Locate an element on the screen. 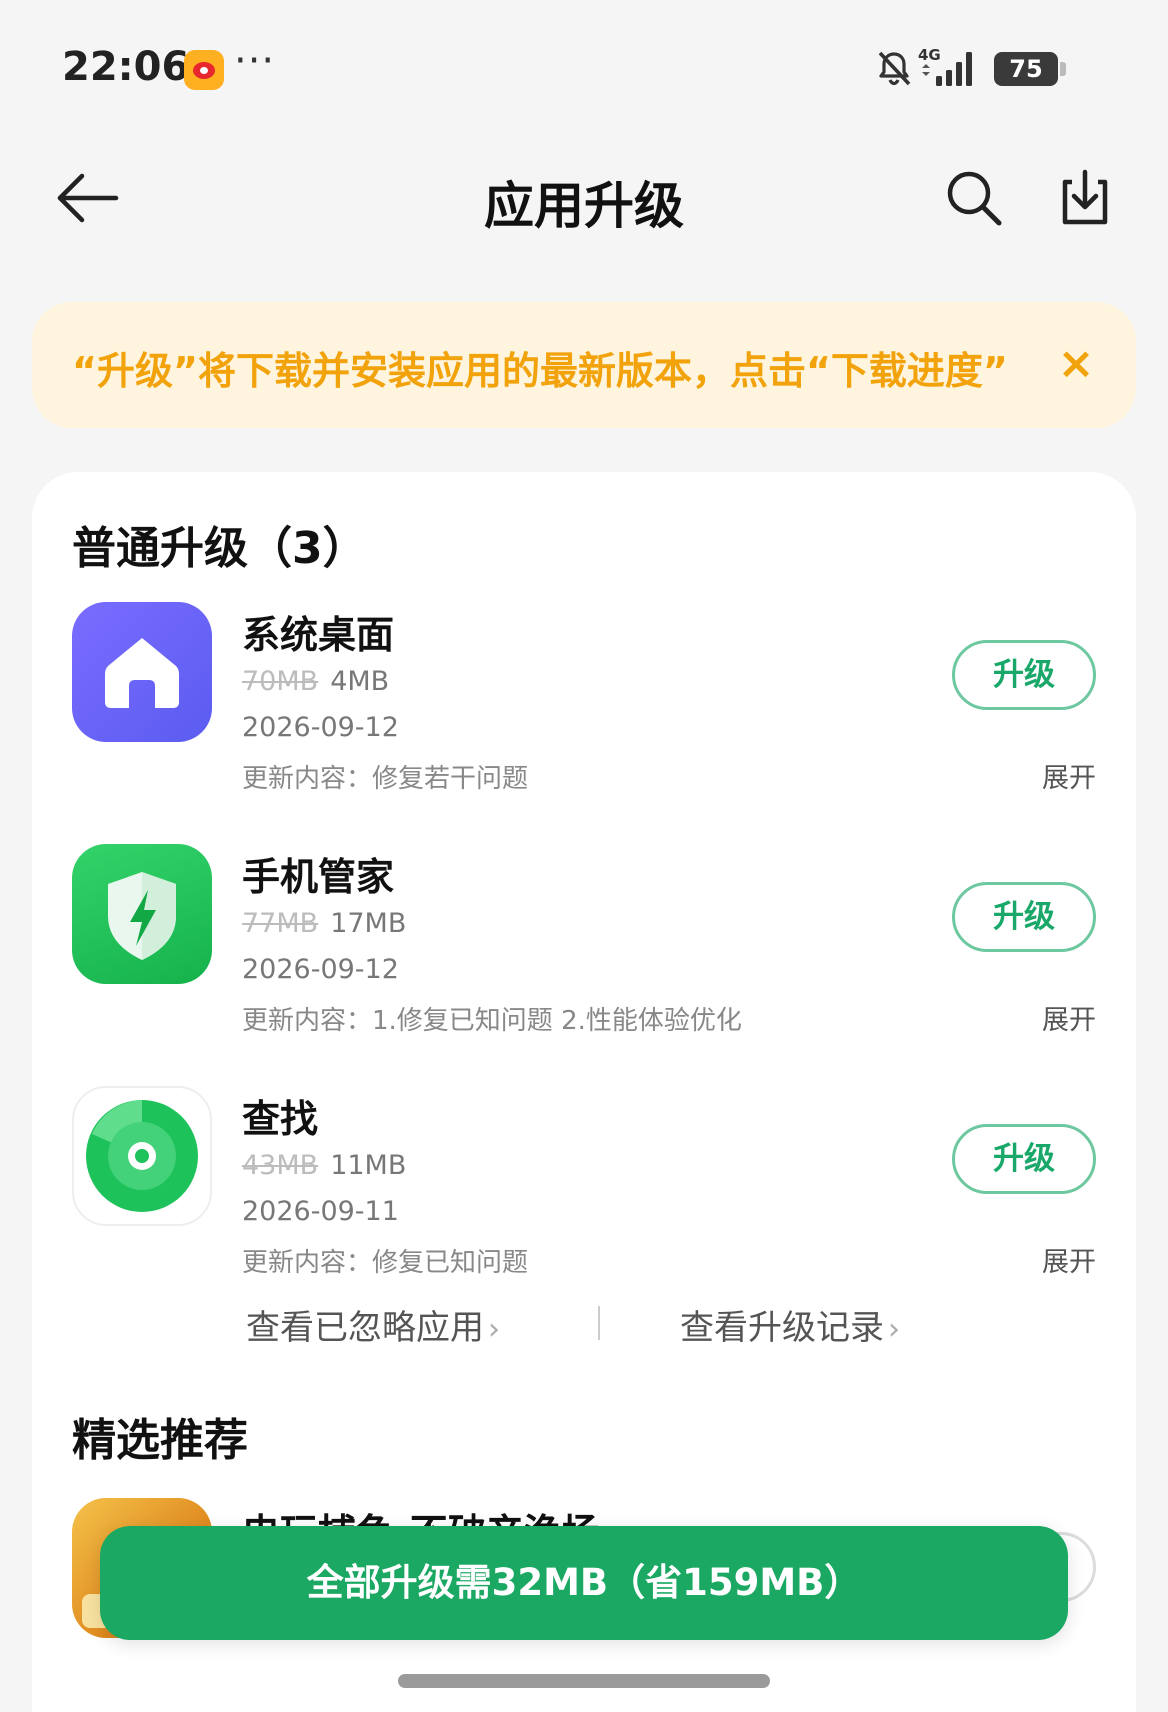 This screenshot has height=1712, width=1168. upgrade-all-button: 全部升级需32MB（省159MB） is located at coordinates (584, 1583).